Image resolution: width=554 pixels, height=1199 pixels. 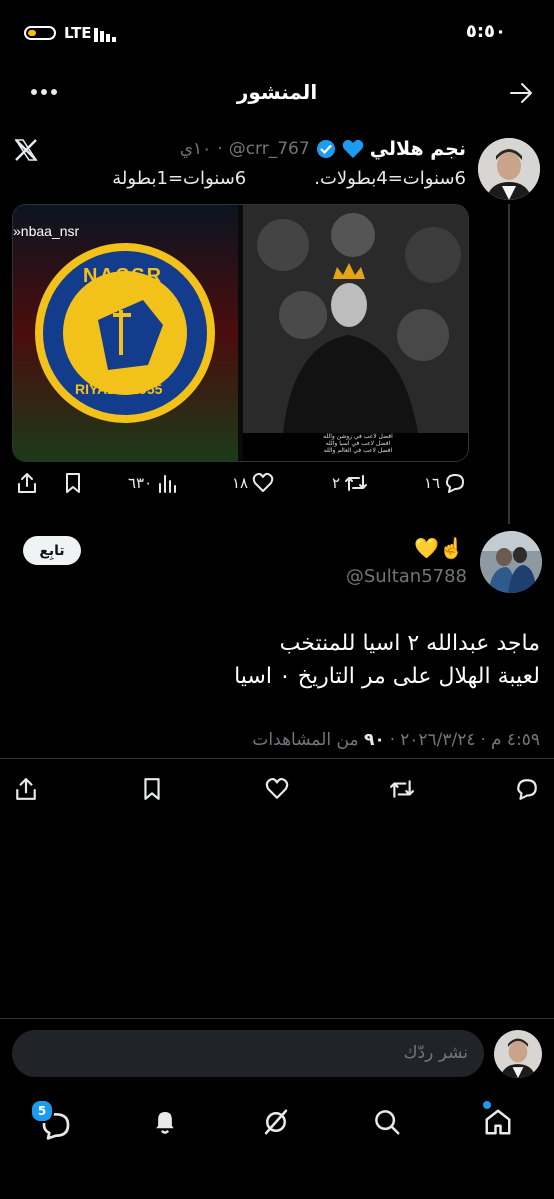 I want to click on reply-author-avatar, so click(x=511, y=562).